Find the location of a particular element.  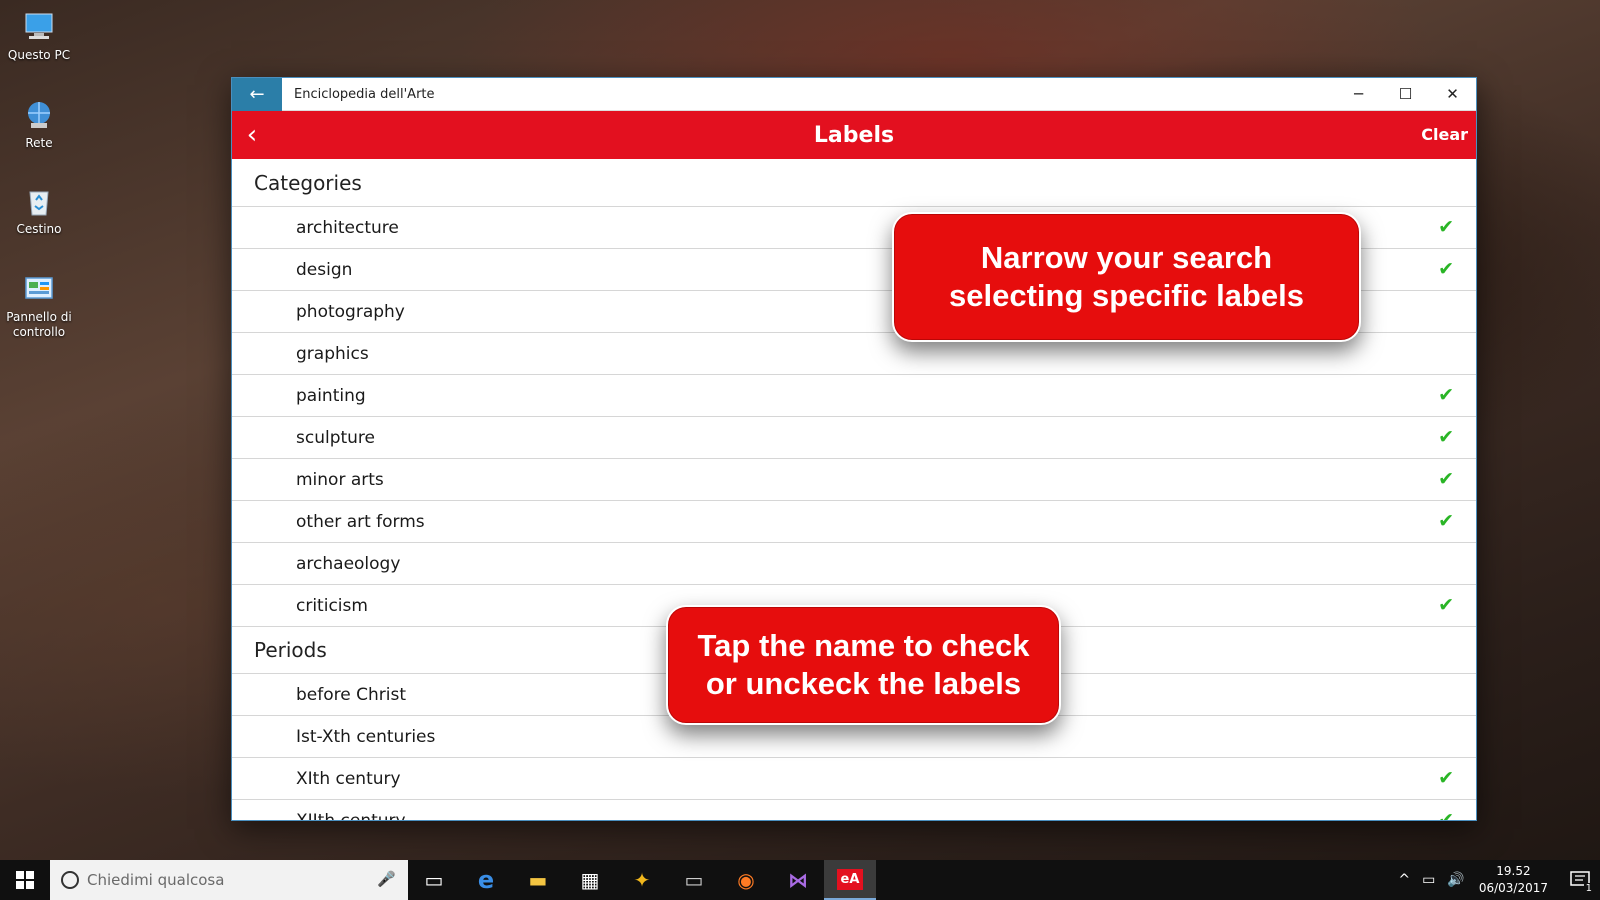

store-icon: ▦ is located at coordinates (590, 880).